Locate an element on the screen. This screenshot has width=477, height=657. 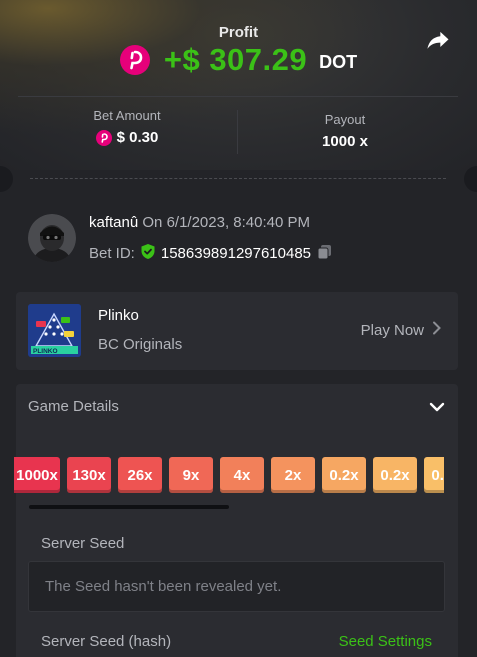
avatar is located at coordinates (52, 238).